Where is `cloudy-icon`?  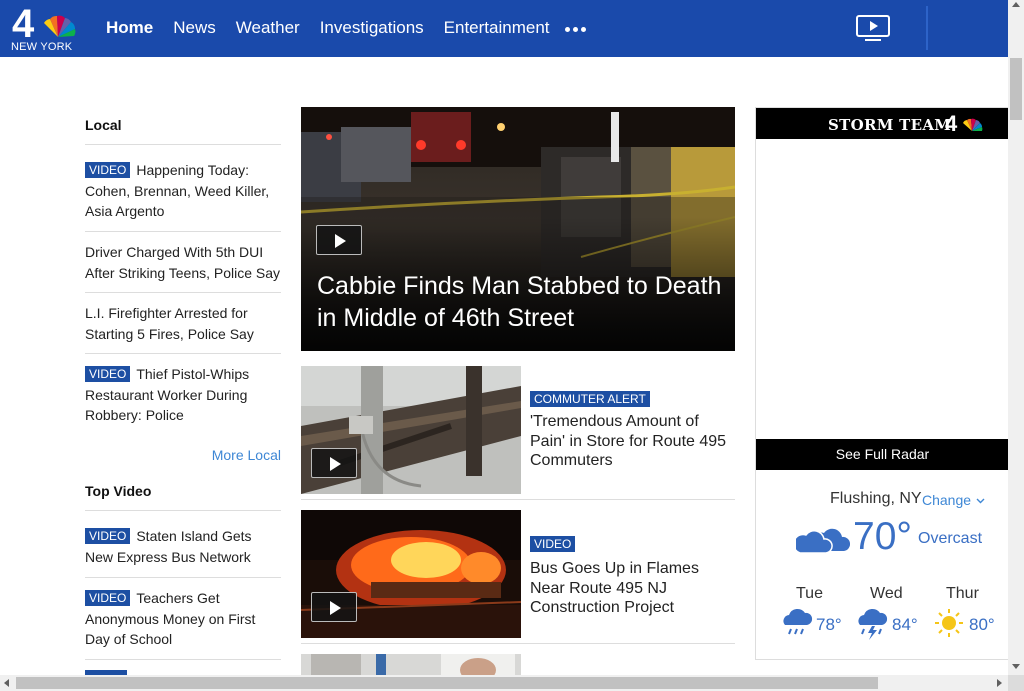 cloudy-icon is located at coordinates (823, 541).